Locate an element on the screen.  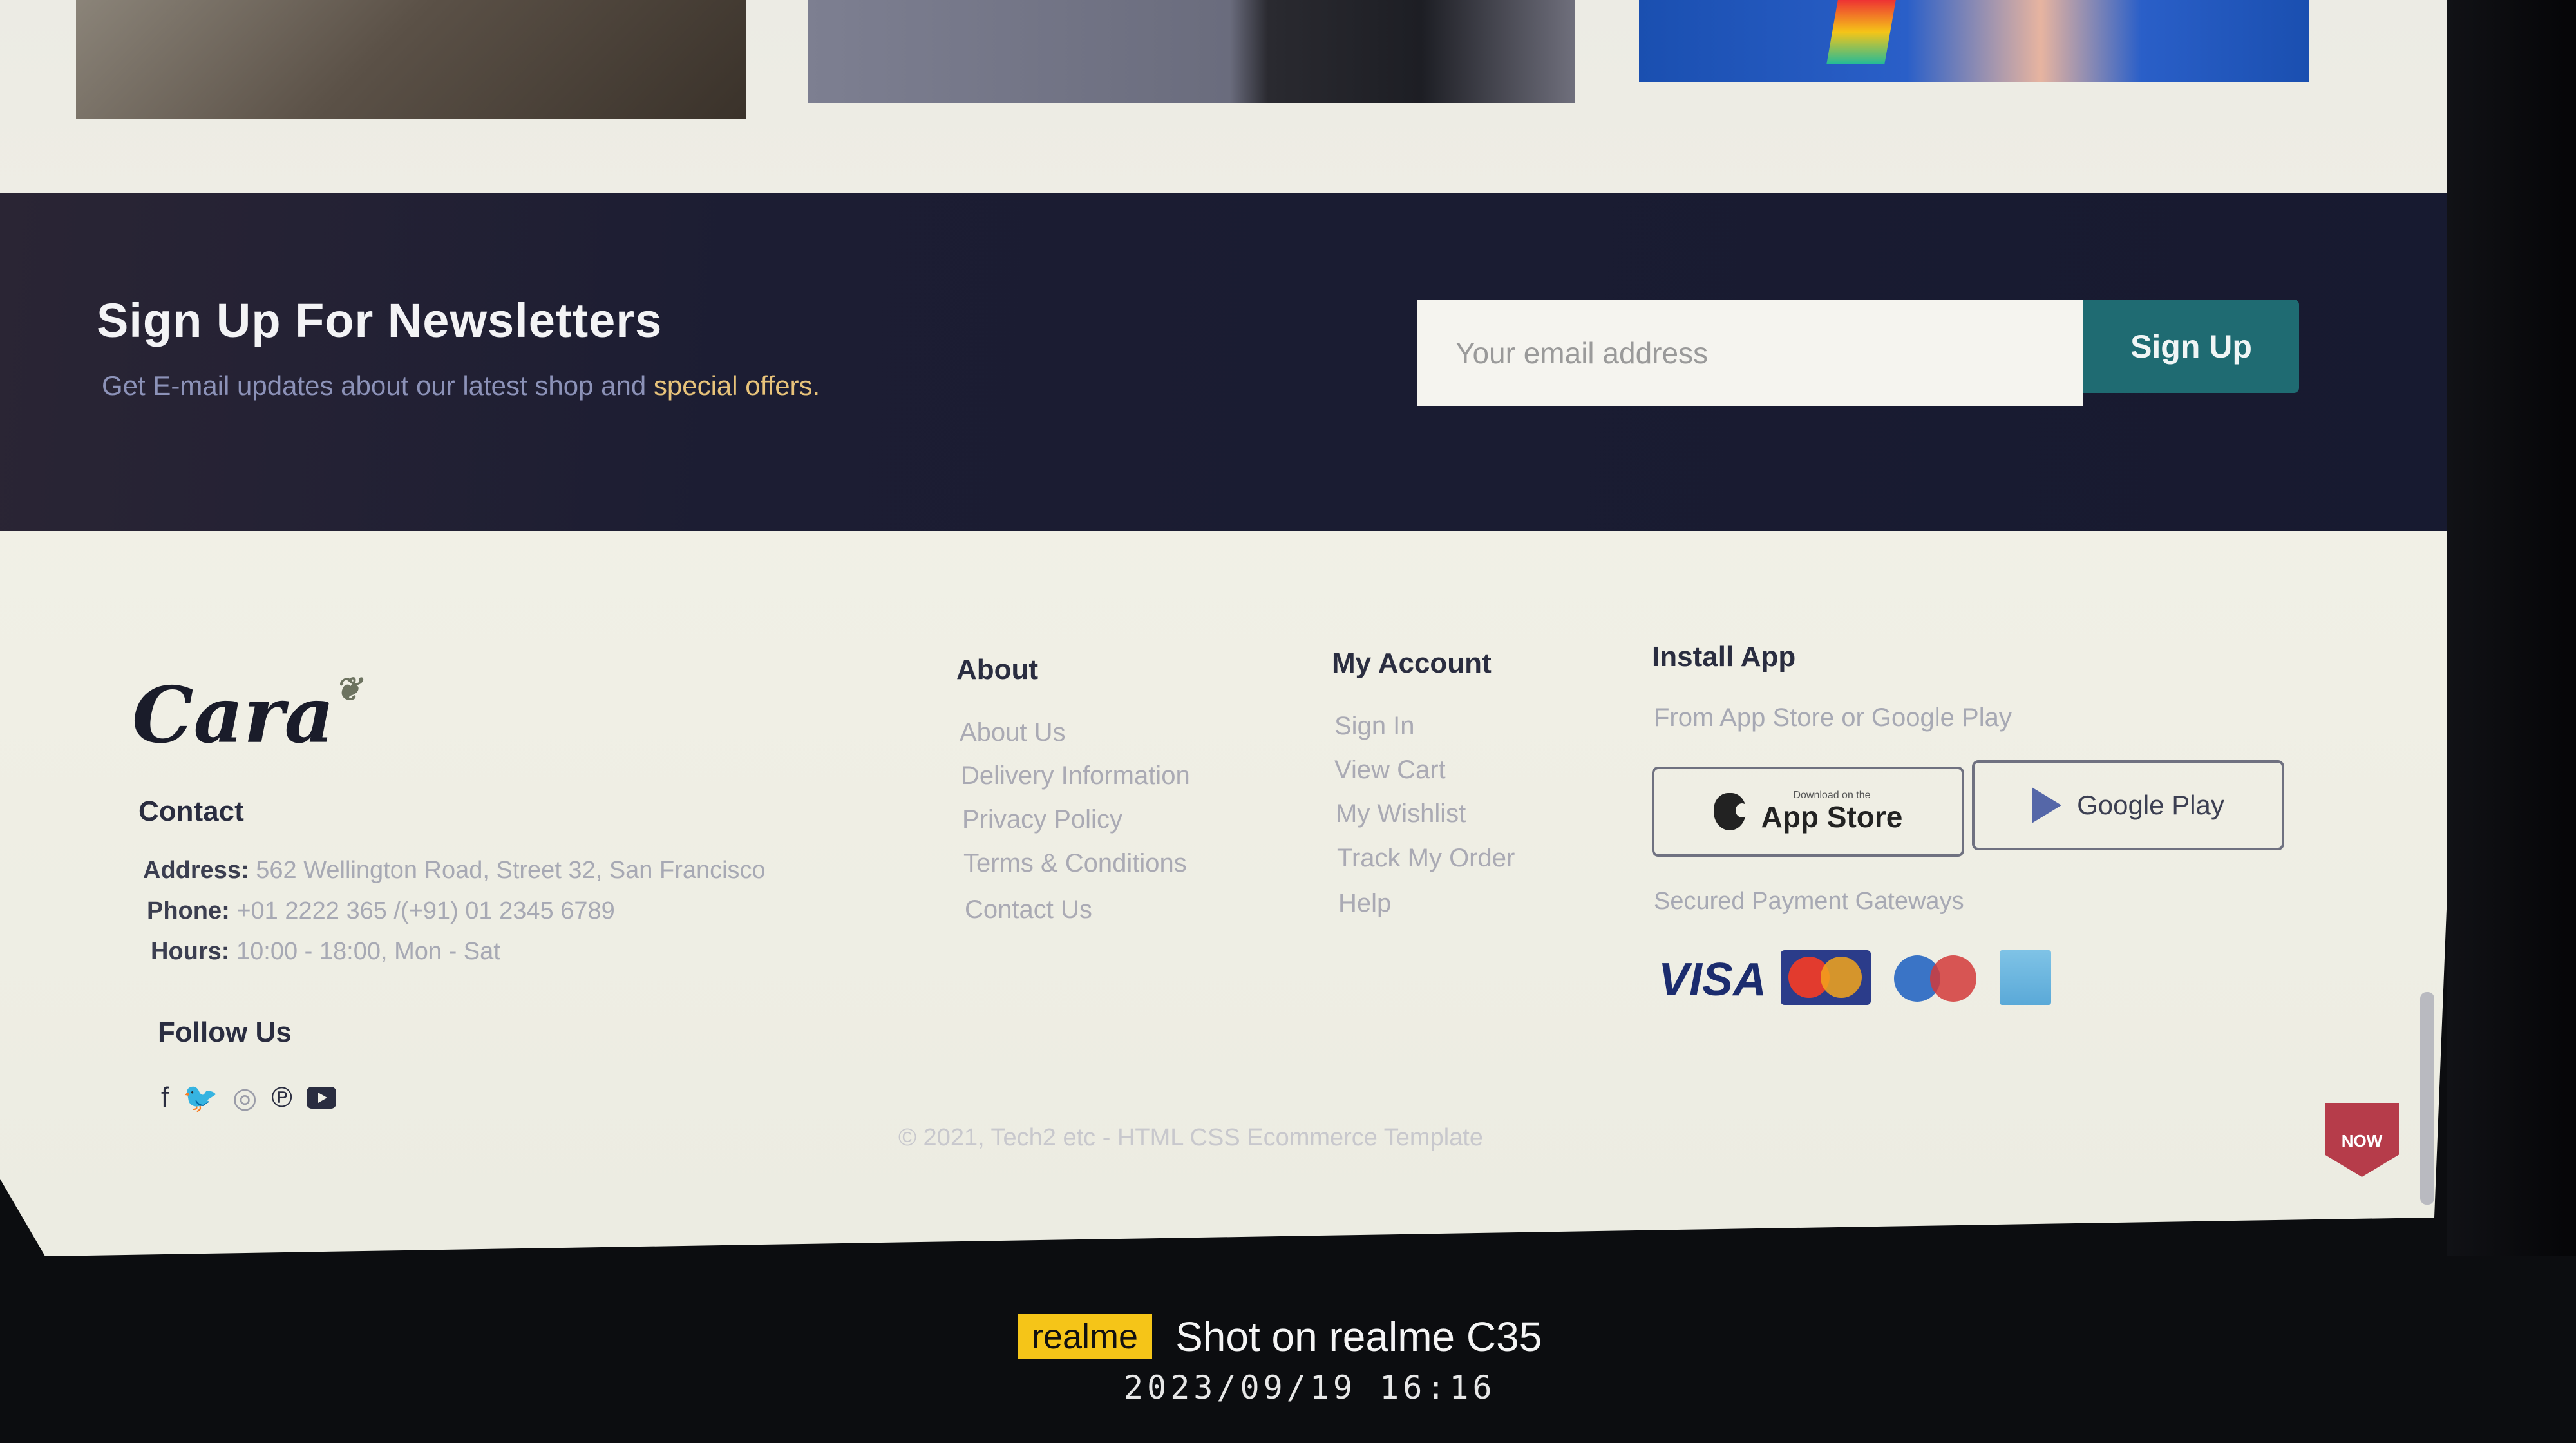
page-scrollbar is located at coordinates (2427, 1098).